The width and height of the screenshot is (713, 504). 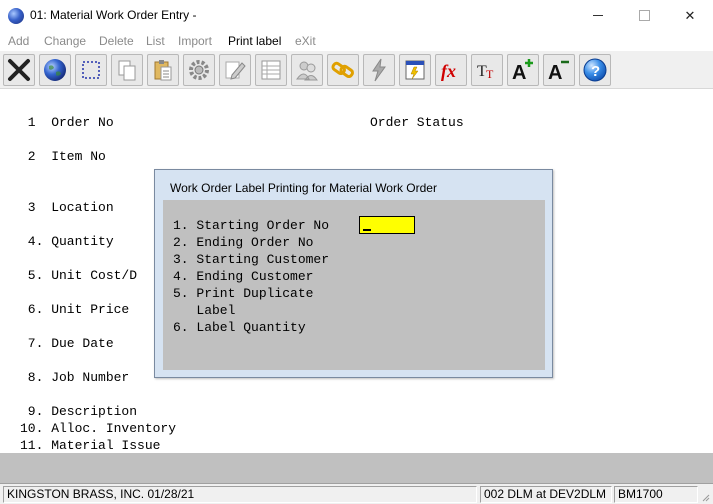 What do you see at coordinates (78, 411) in the screenshot?
I see `field-description: 9. Description` at bounding box center [78, 411].